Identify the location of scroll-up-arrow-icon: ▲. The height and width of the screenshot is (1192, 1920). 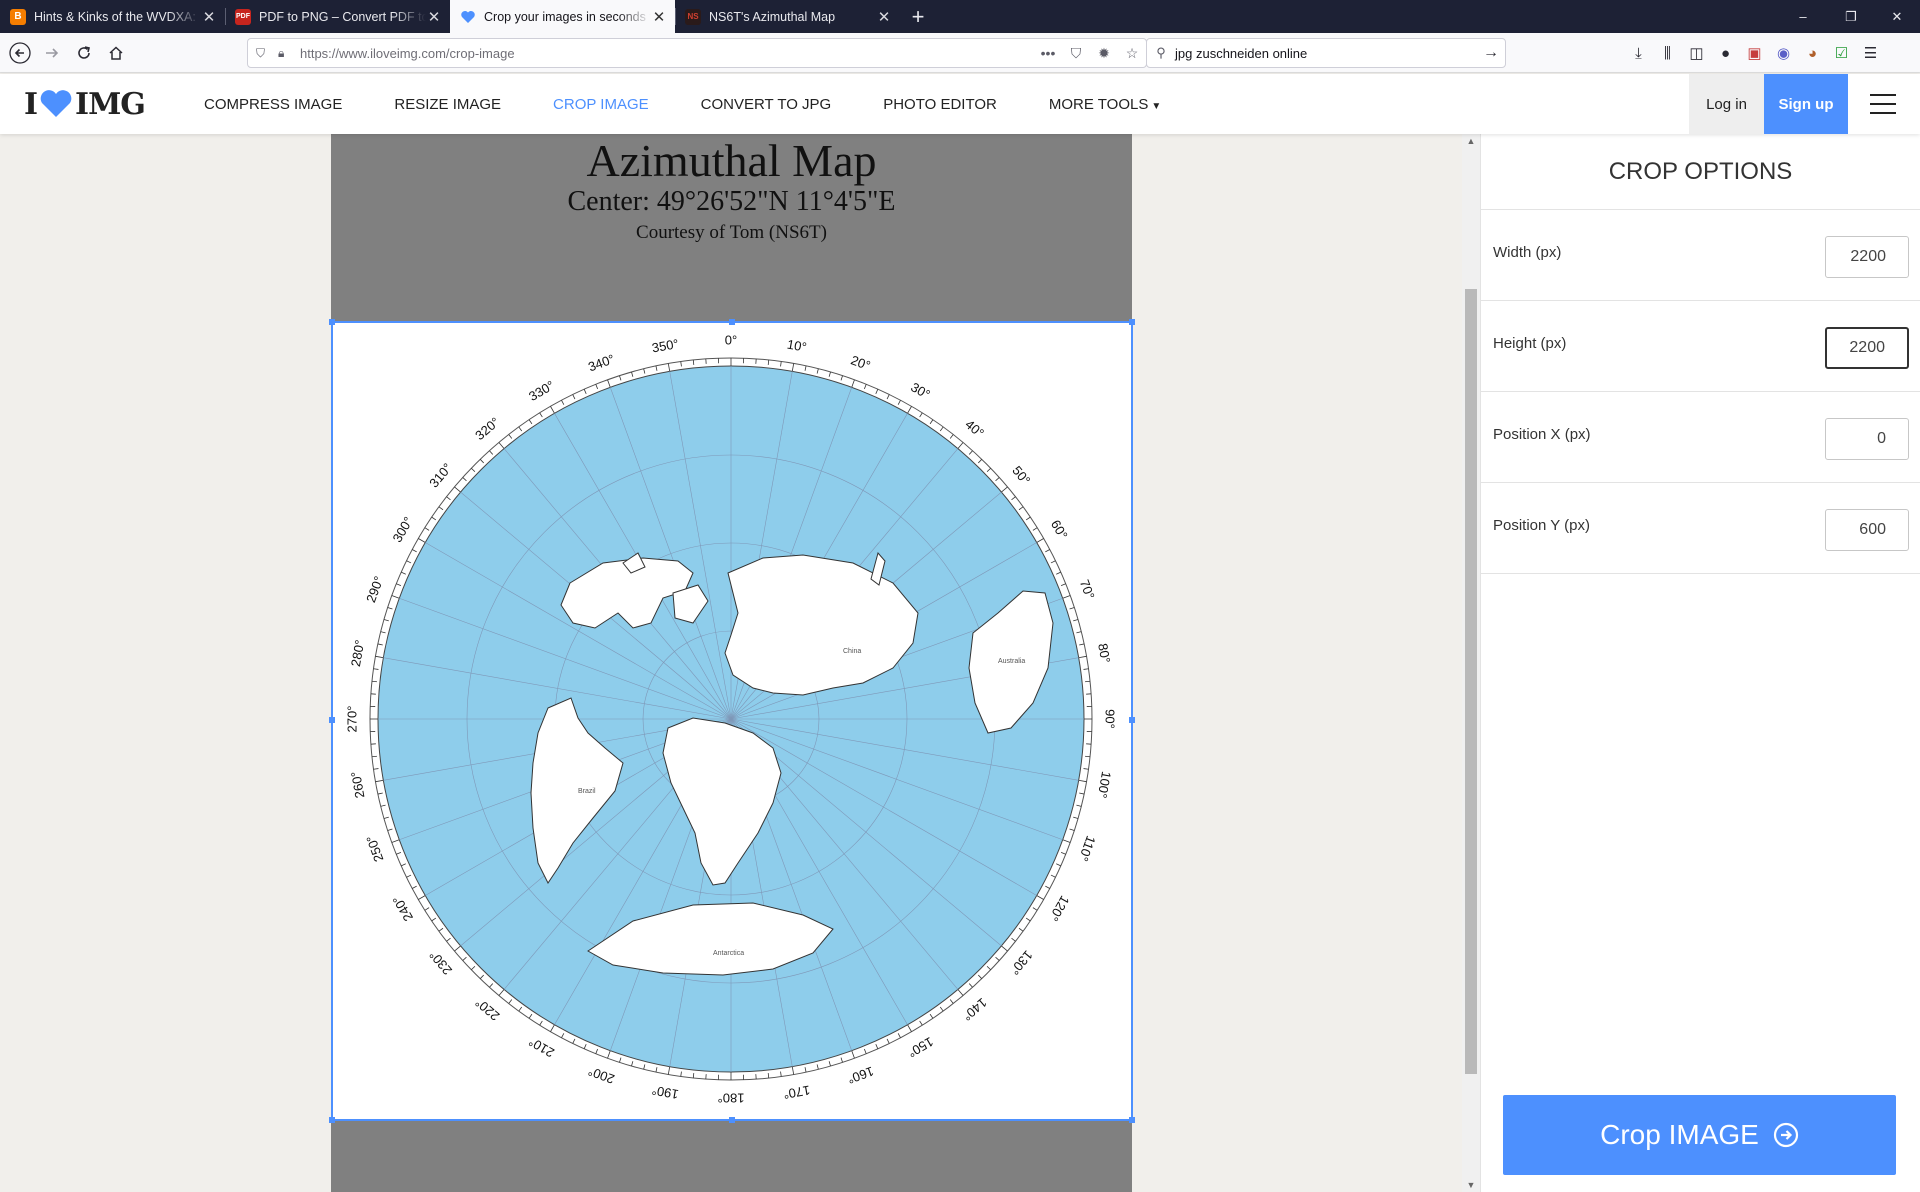
(1471, 141).